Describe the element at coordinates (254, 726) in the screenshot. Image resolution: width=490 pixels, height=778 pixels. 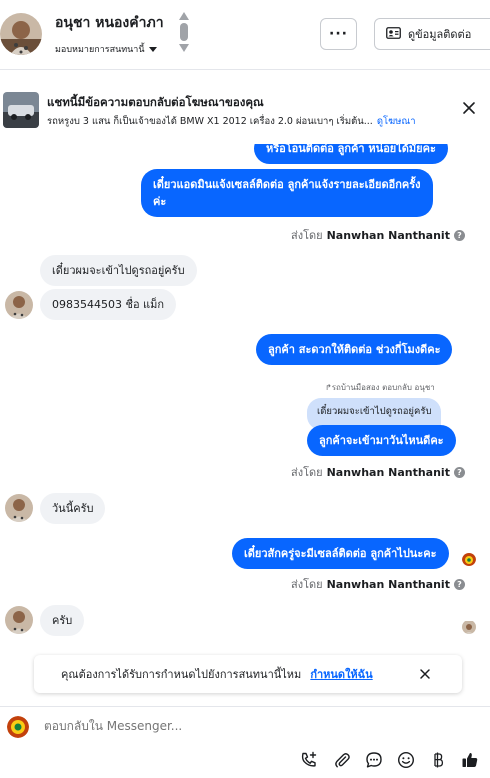
I see `reply-input` at that location.